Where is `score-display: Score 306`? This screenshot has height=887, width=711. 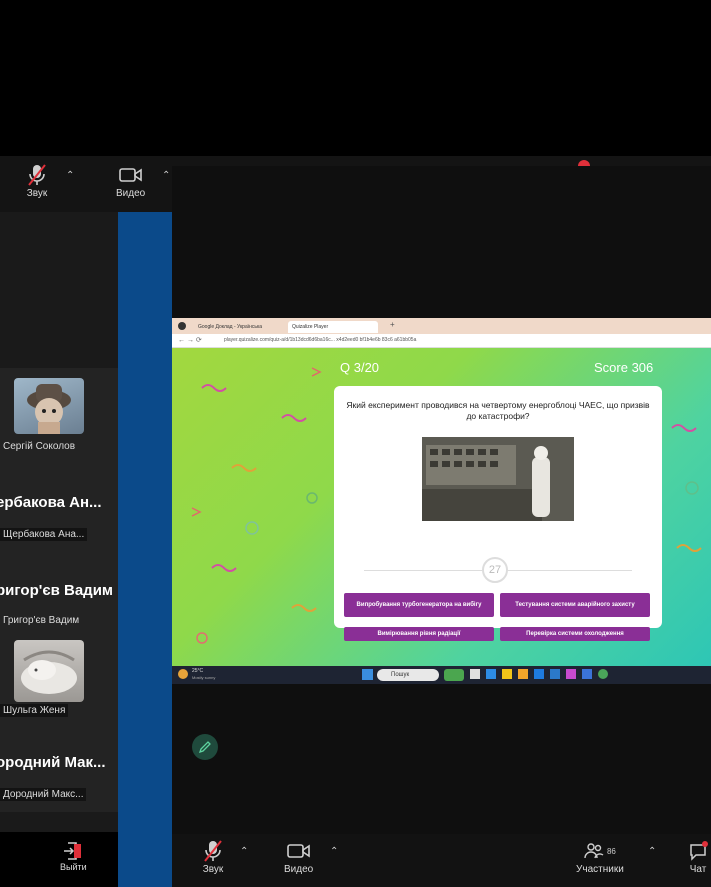
score-display: Score 306 is located at coordinates (624, 367).